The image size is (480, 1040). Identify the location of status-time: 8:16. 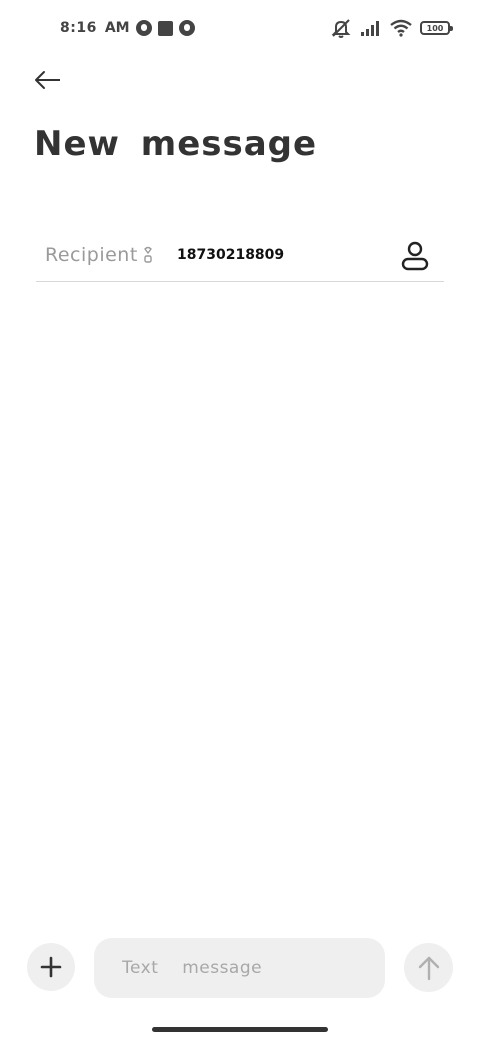
(78, 28).